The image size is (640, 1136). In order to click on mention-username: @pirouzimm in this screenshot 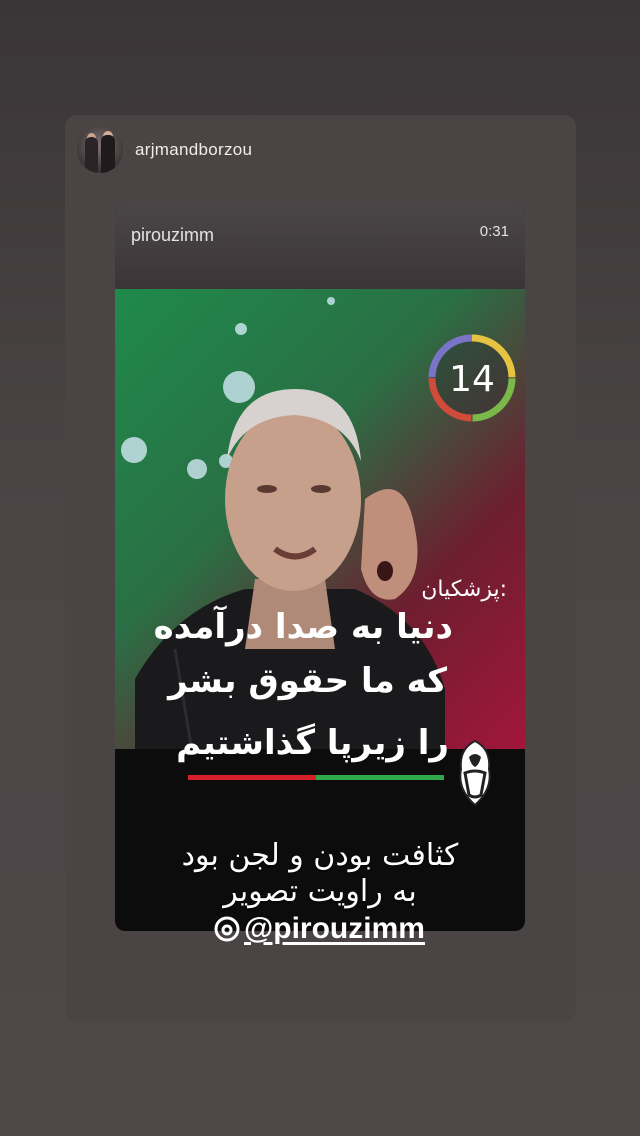, I will do `click(334, 929)`.